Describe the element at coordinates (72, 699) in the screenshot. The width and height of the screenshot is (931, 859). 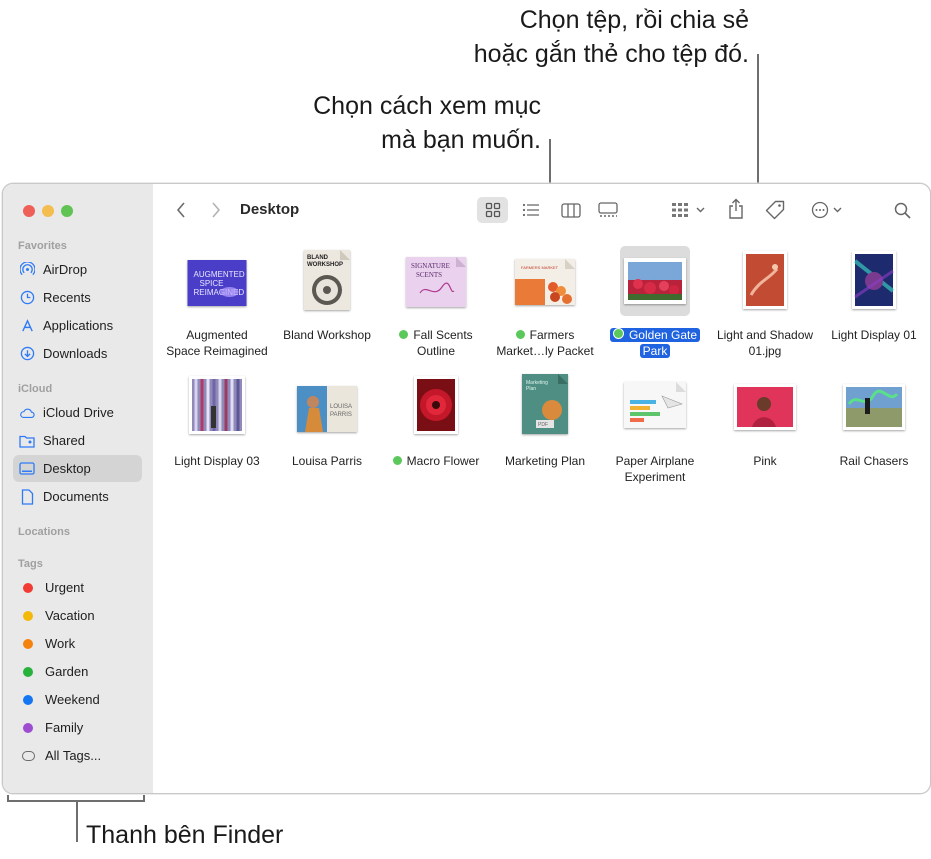
I see `sidebar-item-label: Weekend` at that location.